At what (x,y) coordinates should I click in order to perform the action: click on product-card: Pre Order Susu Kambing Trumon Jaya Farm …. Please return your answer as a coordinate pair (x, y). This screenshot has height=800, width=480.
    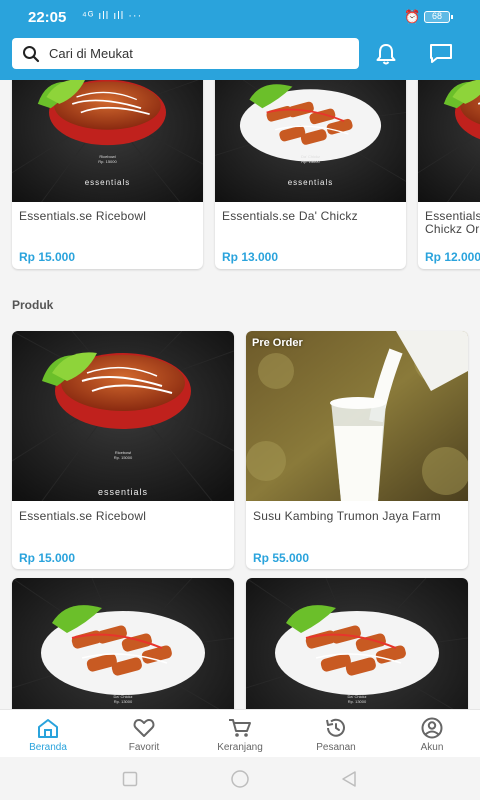
    Looking at the image, I should click on (357, 450).